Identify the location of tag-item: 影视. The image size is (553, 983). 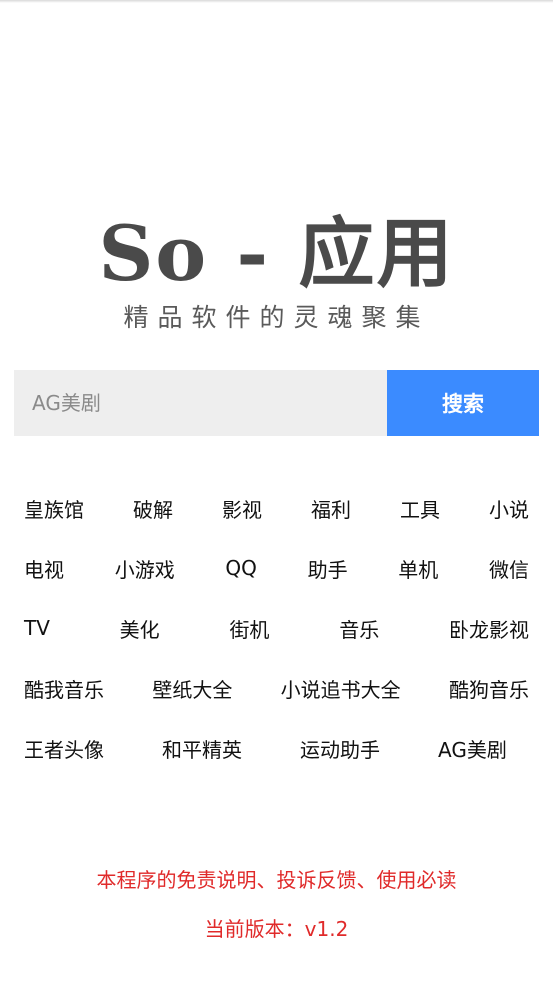
(242, 508).